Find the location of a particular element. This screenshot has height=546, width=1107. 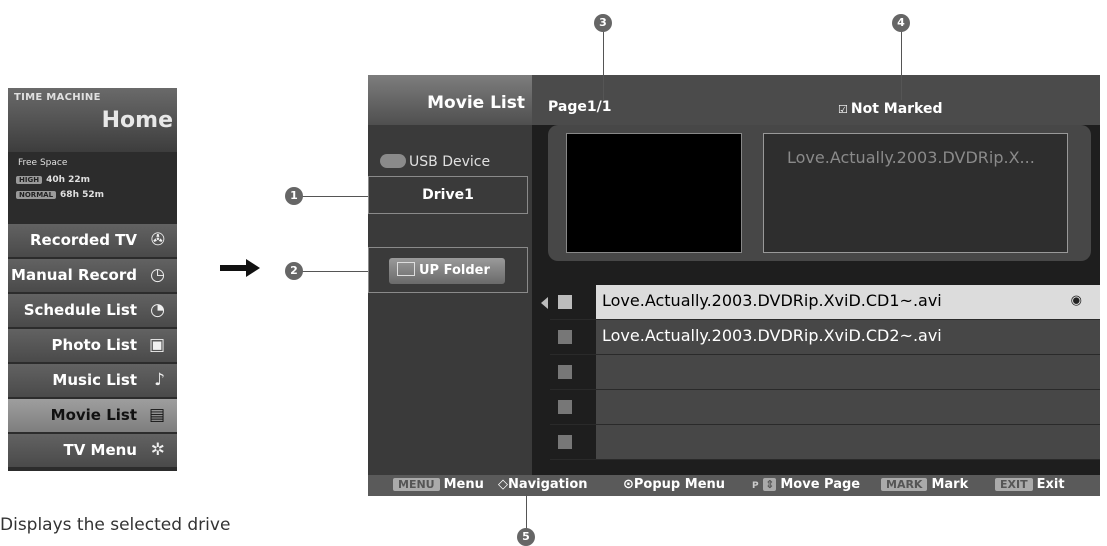

menu-item-manual-record: Manual Record ◷ is located at coordinates (92, 275).